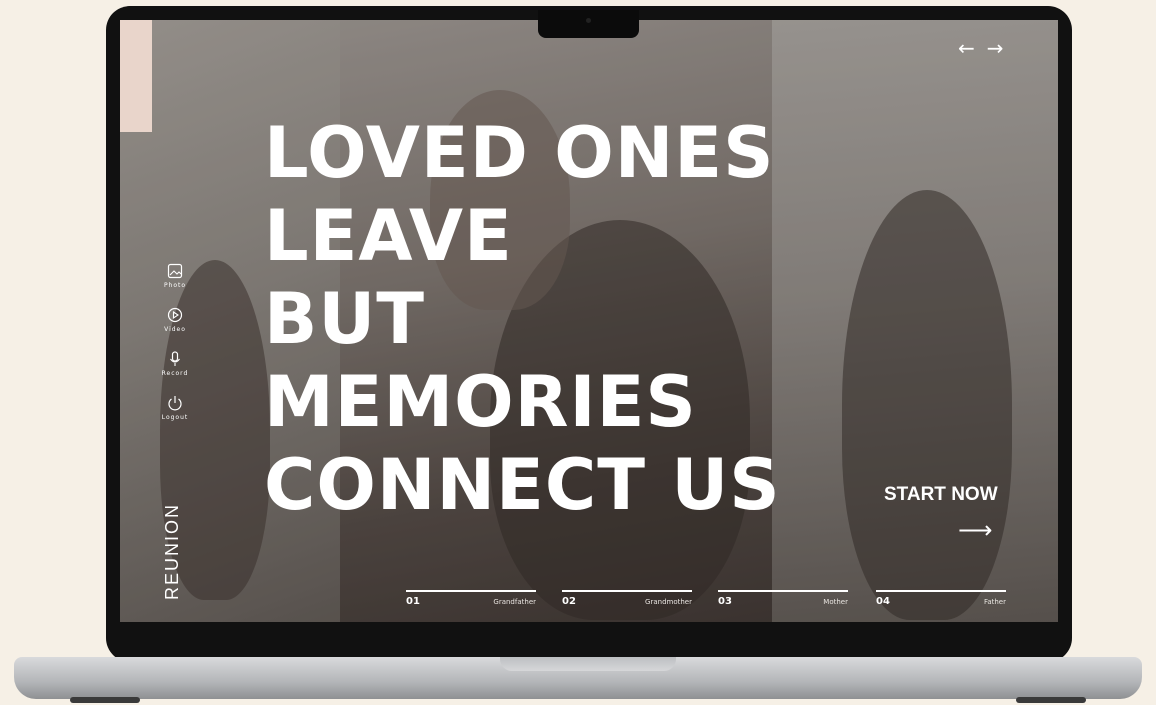  Describe the element at coordinates (480, 402) in the screenshot. I see `headline-line: MEMORIES` at that location.